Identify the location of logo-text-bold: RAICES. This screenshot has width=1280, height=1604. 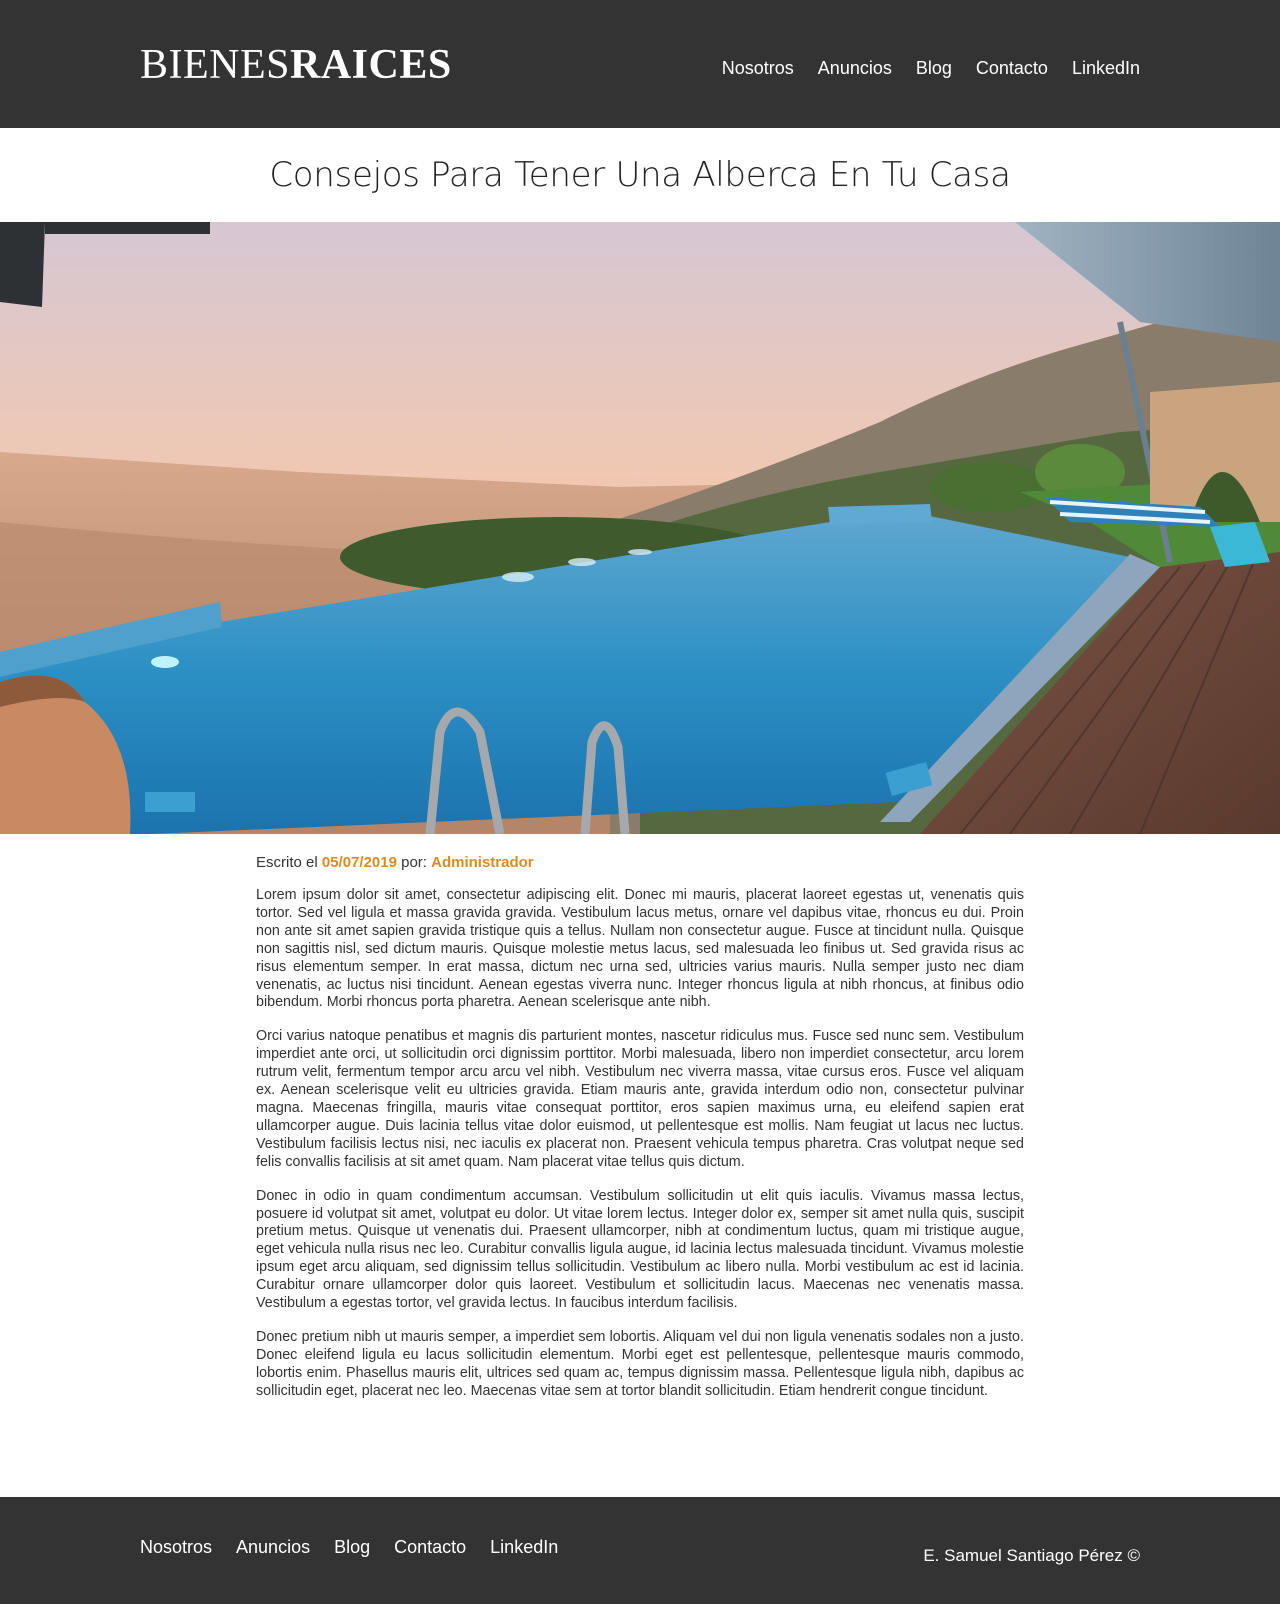
(371, 65).